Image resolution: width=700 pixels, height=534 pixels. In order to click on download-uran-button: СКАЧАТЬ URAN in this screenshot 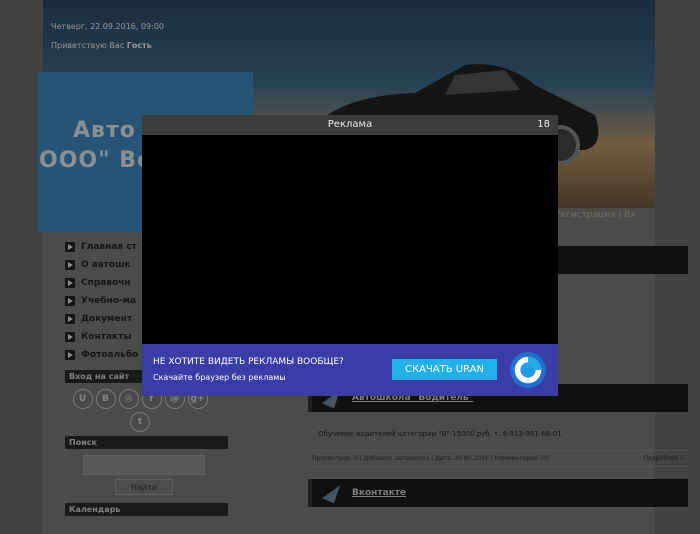, I will do `click(444, 369)`.